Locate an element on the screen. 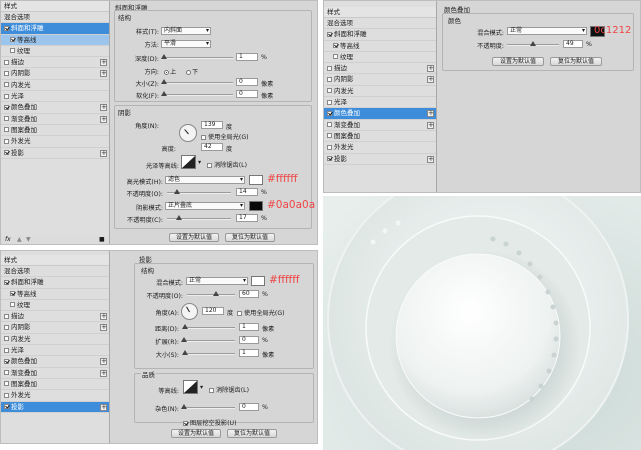 The image size is (641, 450). opacity1-slider is located at coordinates (199, 191).